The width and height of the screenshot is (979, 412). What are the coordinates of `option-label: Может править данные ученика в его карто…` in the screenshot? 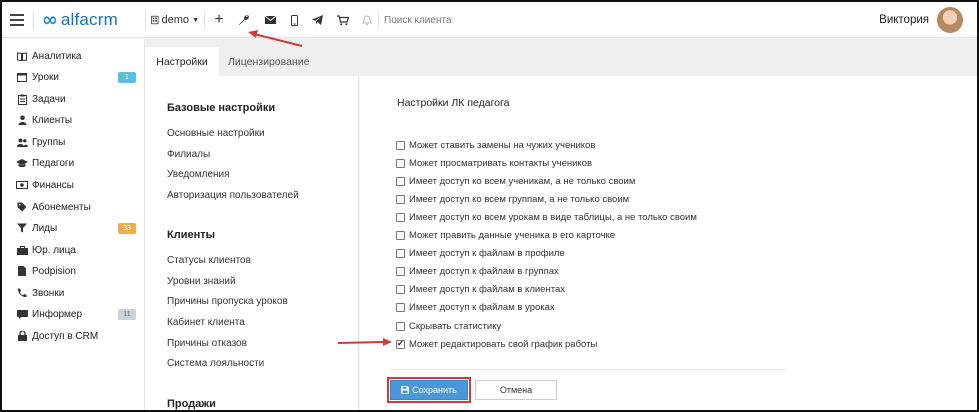 It's located at (512, 235).